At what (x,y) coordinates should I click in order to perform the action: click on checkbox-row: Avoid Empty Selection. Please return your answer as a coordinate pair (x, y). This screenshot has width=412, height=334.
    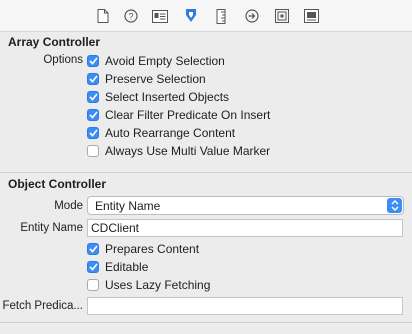
    Looking at the image, I should click on (156, 61).